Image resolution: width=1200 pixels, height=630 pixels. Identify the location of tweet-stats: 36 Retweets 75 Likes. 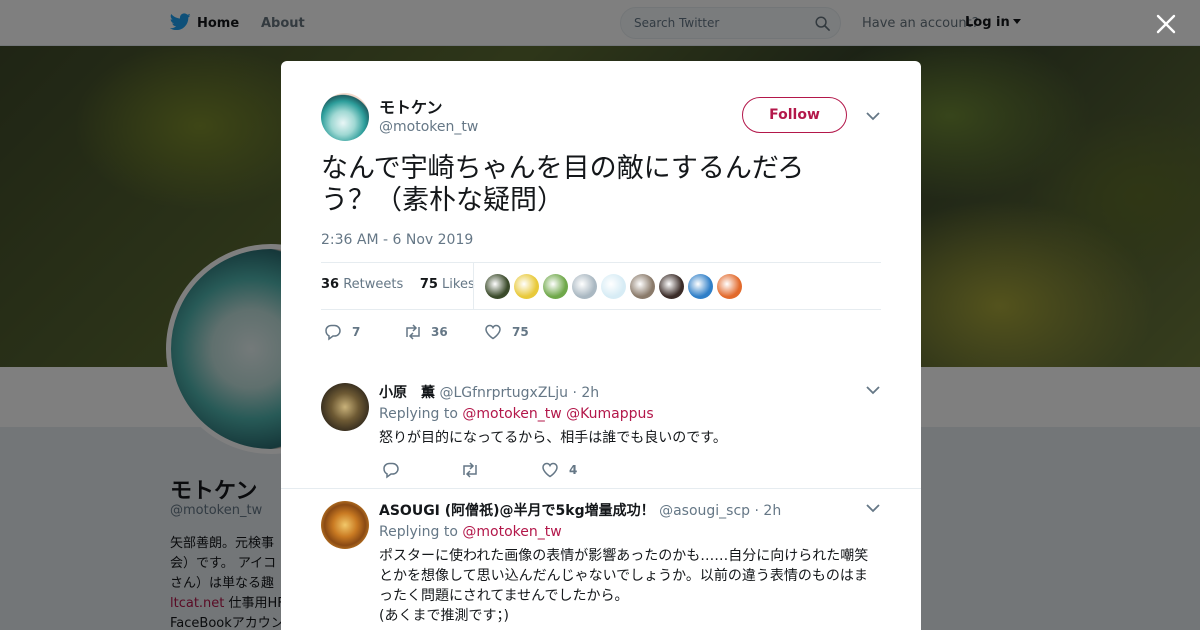
(398, 284).